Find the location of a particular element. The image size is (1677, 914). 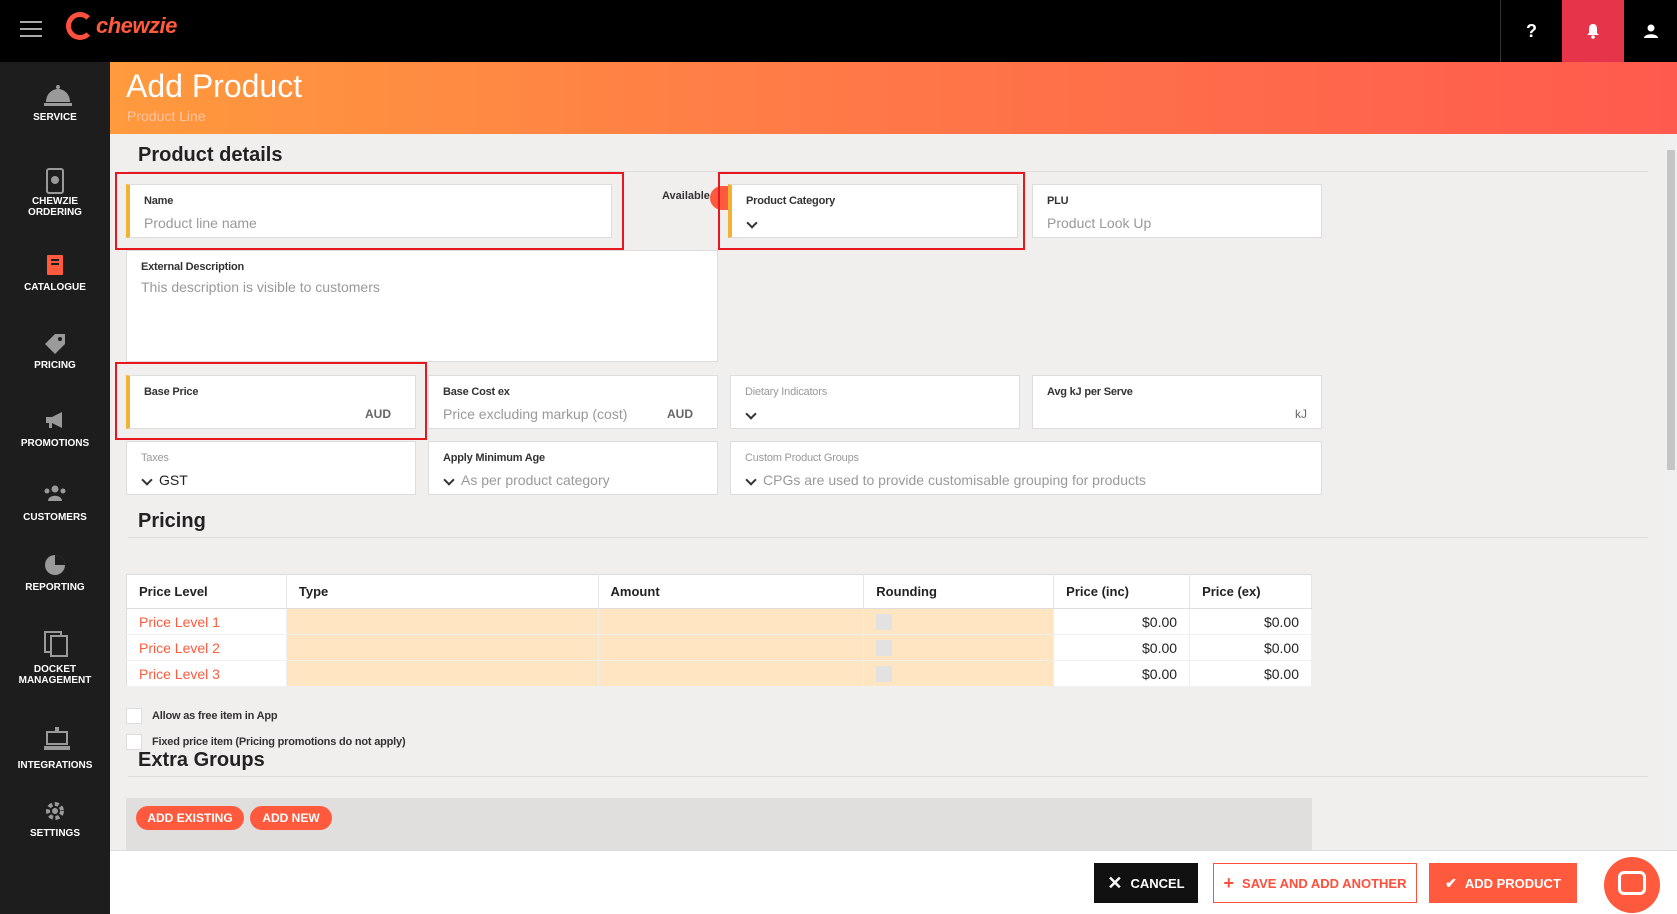

base-cost-label: Base Cost ex is located at coordinates (476, 392).